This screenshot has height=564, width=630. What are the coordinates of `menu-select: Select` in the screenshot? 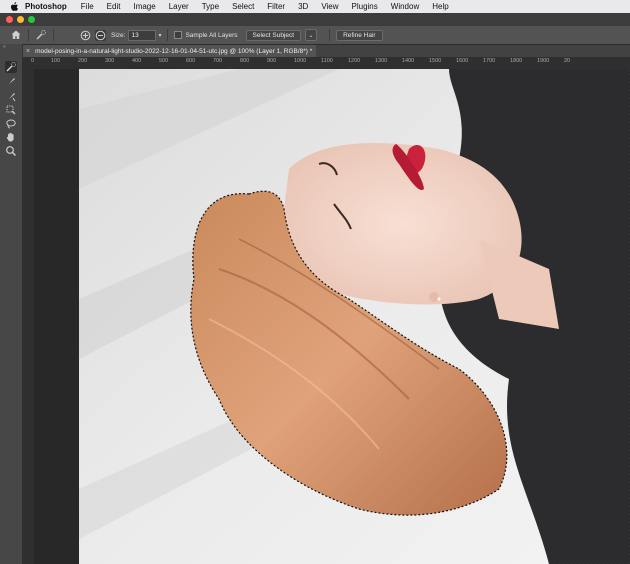 It's located at (243, 6).